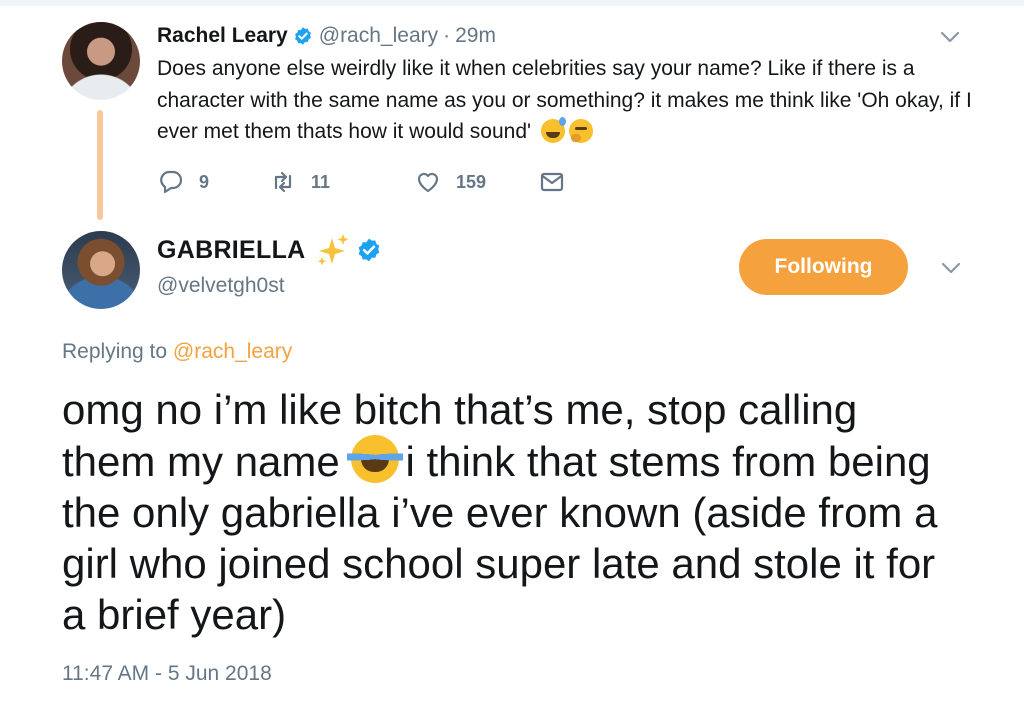 This screenshot has width=1024, height=709. I want to click on replying-to-label: Replying to, so click(115, 351).